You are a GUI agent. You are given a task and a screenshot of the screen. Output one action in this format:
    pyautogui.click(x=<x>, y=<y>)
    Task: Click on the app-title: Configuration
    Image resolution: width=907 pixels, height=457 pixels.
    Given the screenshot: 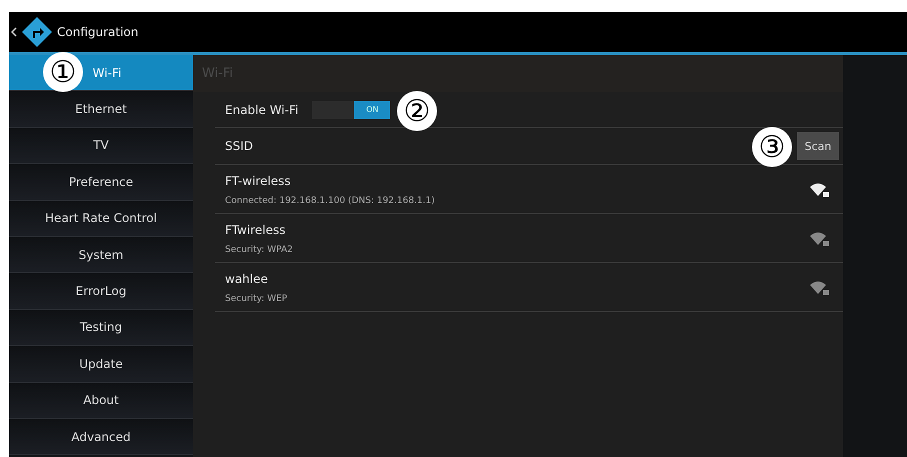 What is the action you would take?
    pyautogui.click(x=97, y=32)
    